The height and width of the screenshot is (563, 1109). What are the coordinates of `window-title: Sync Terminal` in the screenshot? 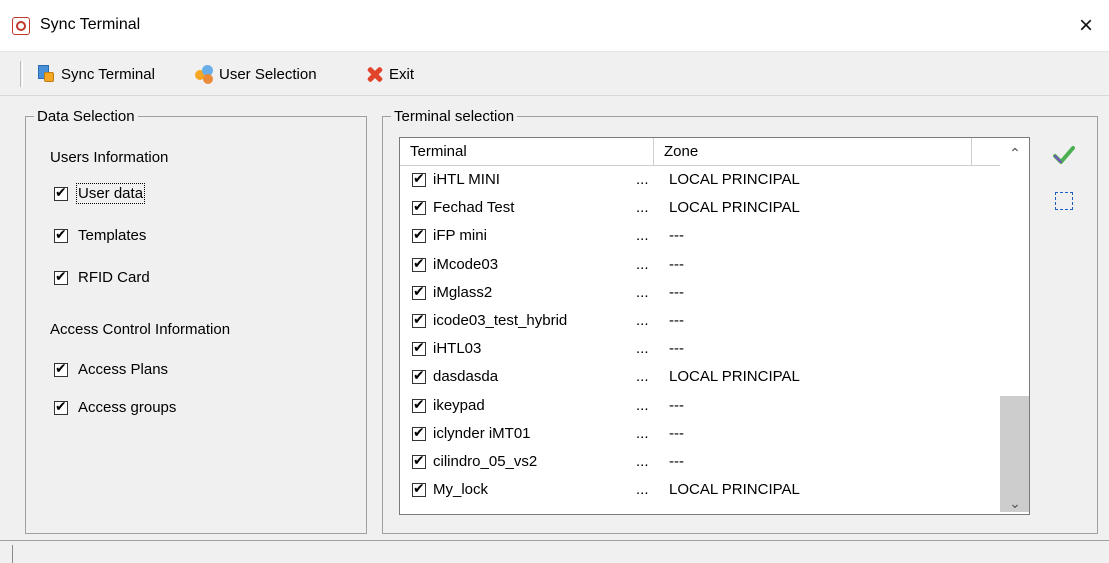 It's located at (90, 24).